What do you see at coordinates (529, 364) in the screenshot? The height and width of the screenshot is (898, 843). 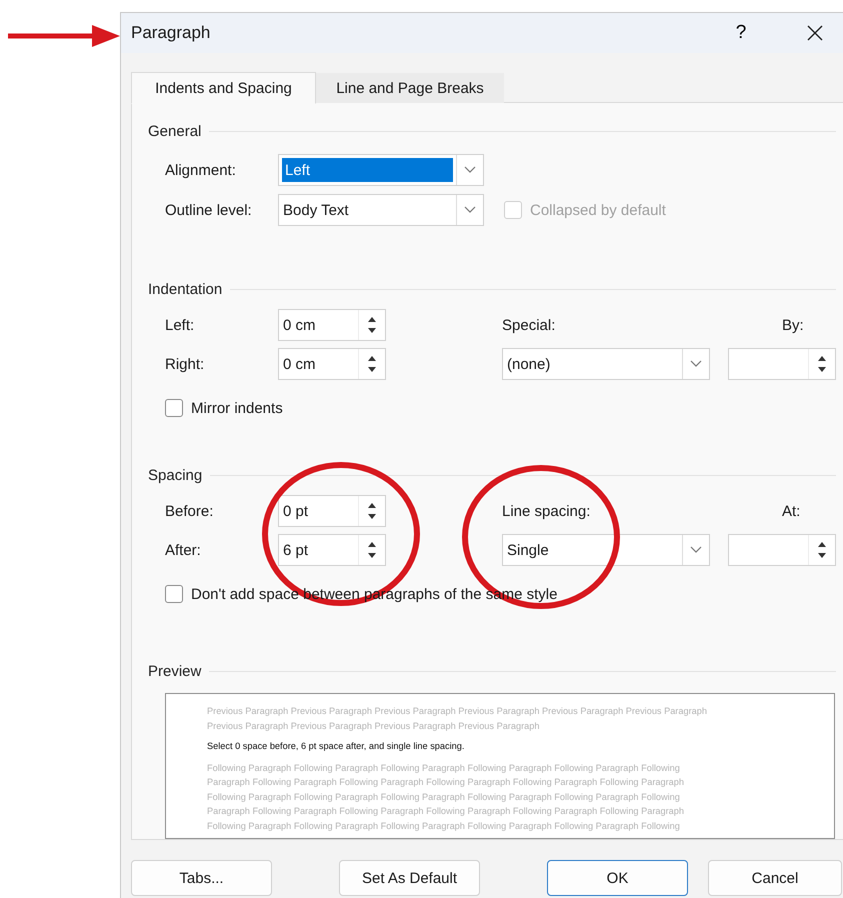 I see `dropdown-value: (none)` at bounding box center [529, 364].